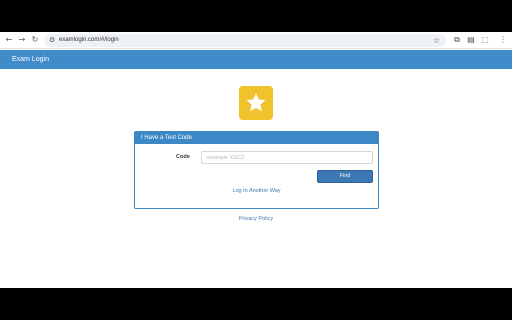 This screenshot has height=320, width=512. What do you see at coordinates (22, 40) in the screenshot?
I see `forward-icon: →` at bounding box center [22, 40].